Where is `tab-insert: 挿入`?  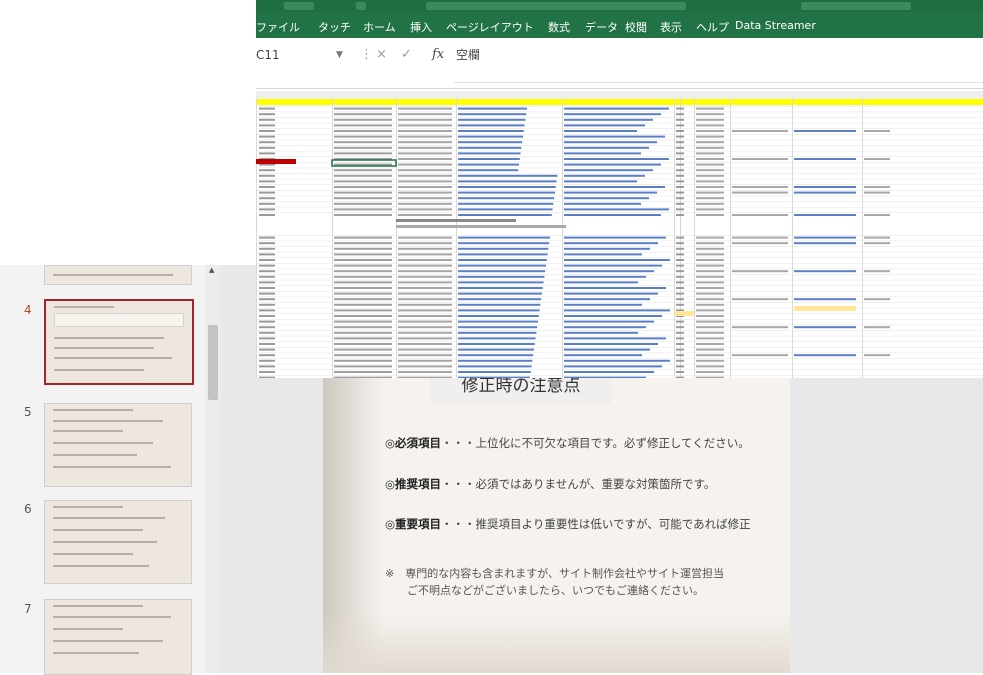
tab-insert: 挿入 is located at coordinates (421, 27).